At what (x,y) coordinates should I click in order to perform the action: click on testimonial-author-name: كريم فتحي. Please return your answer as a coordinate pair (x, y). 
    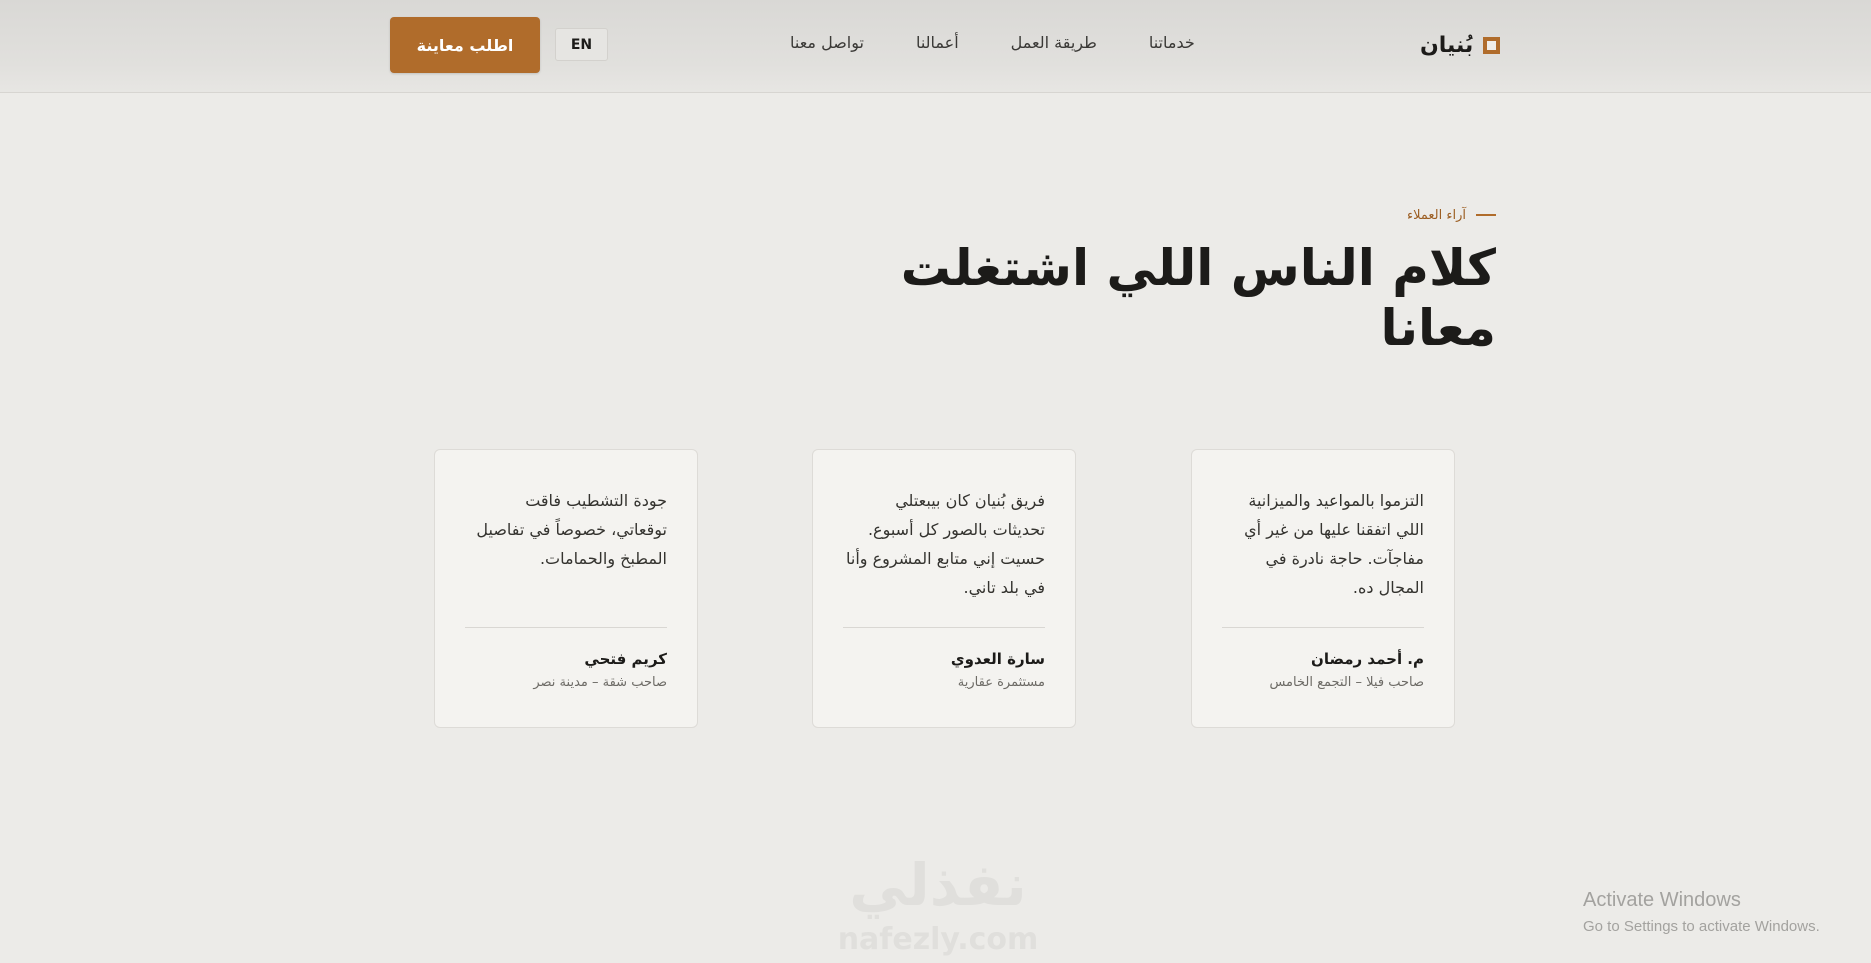
    Looking at the image, I should click on (625, 659).